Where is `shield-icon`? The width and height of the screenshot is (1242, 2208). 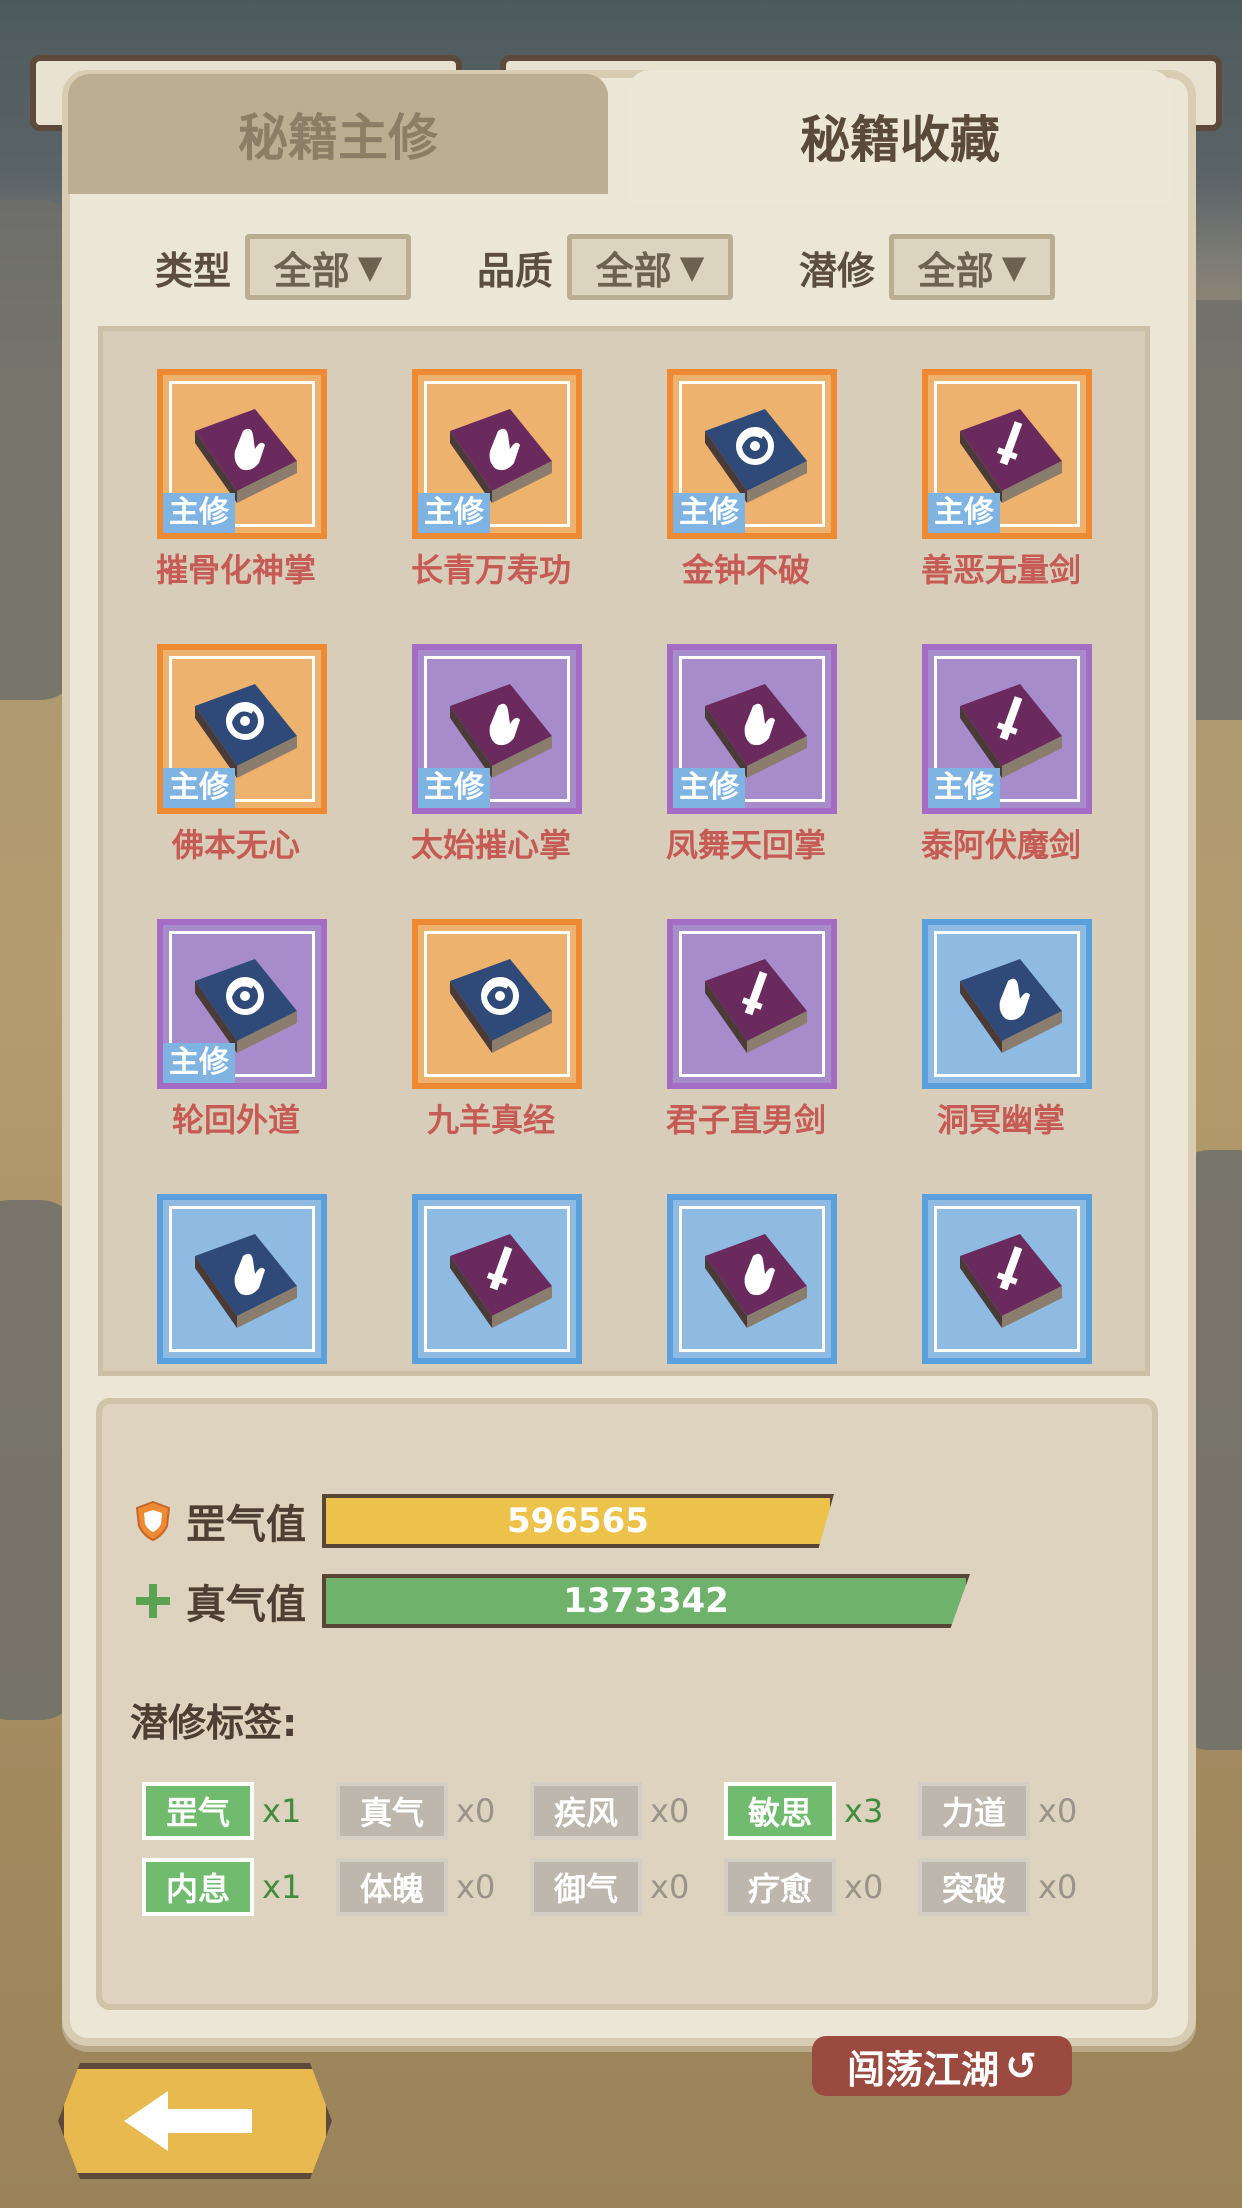 shield-icon is located at coordinates (153, 1521).